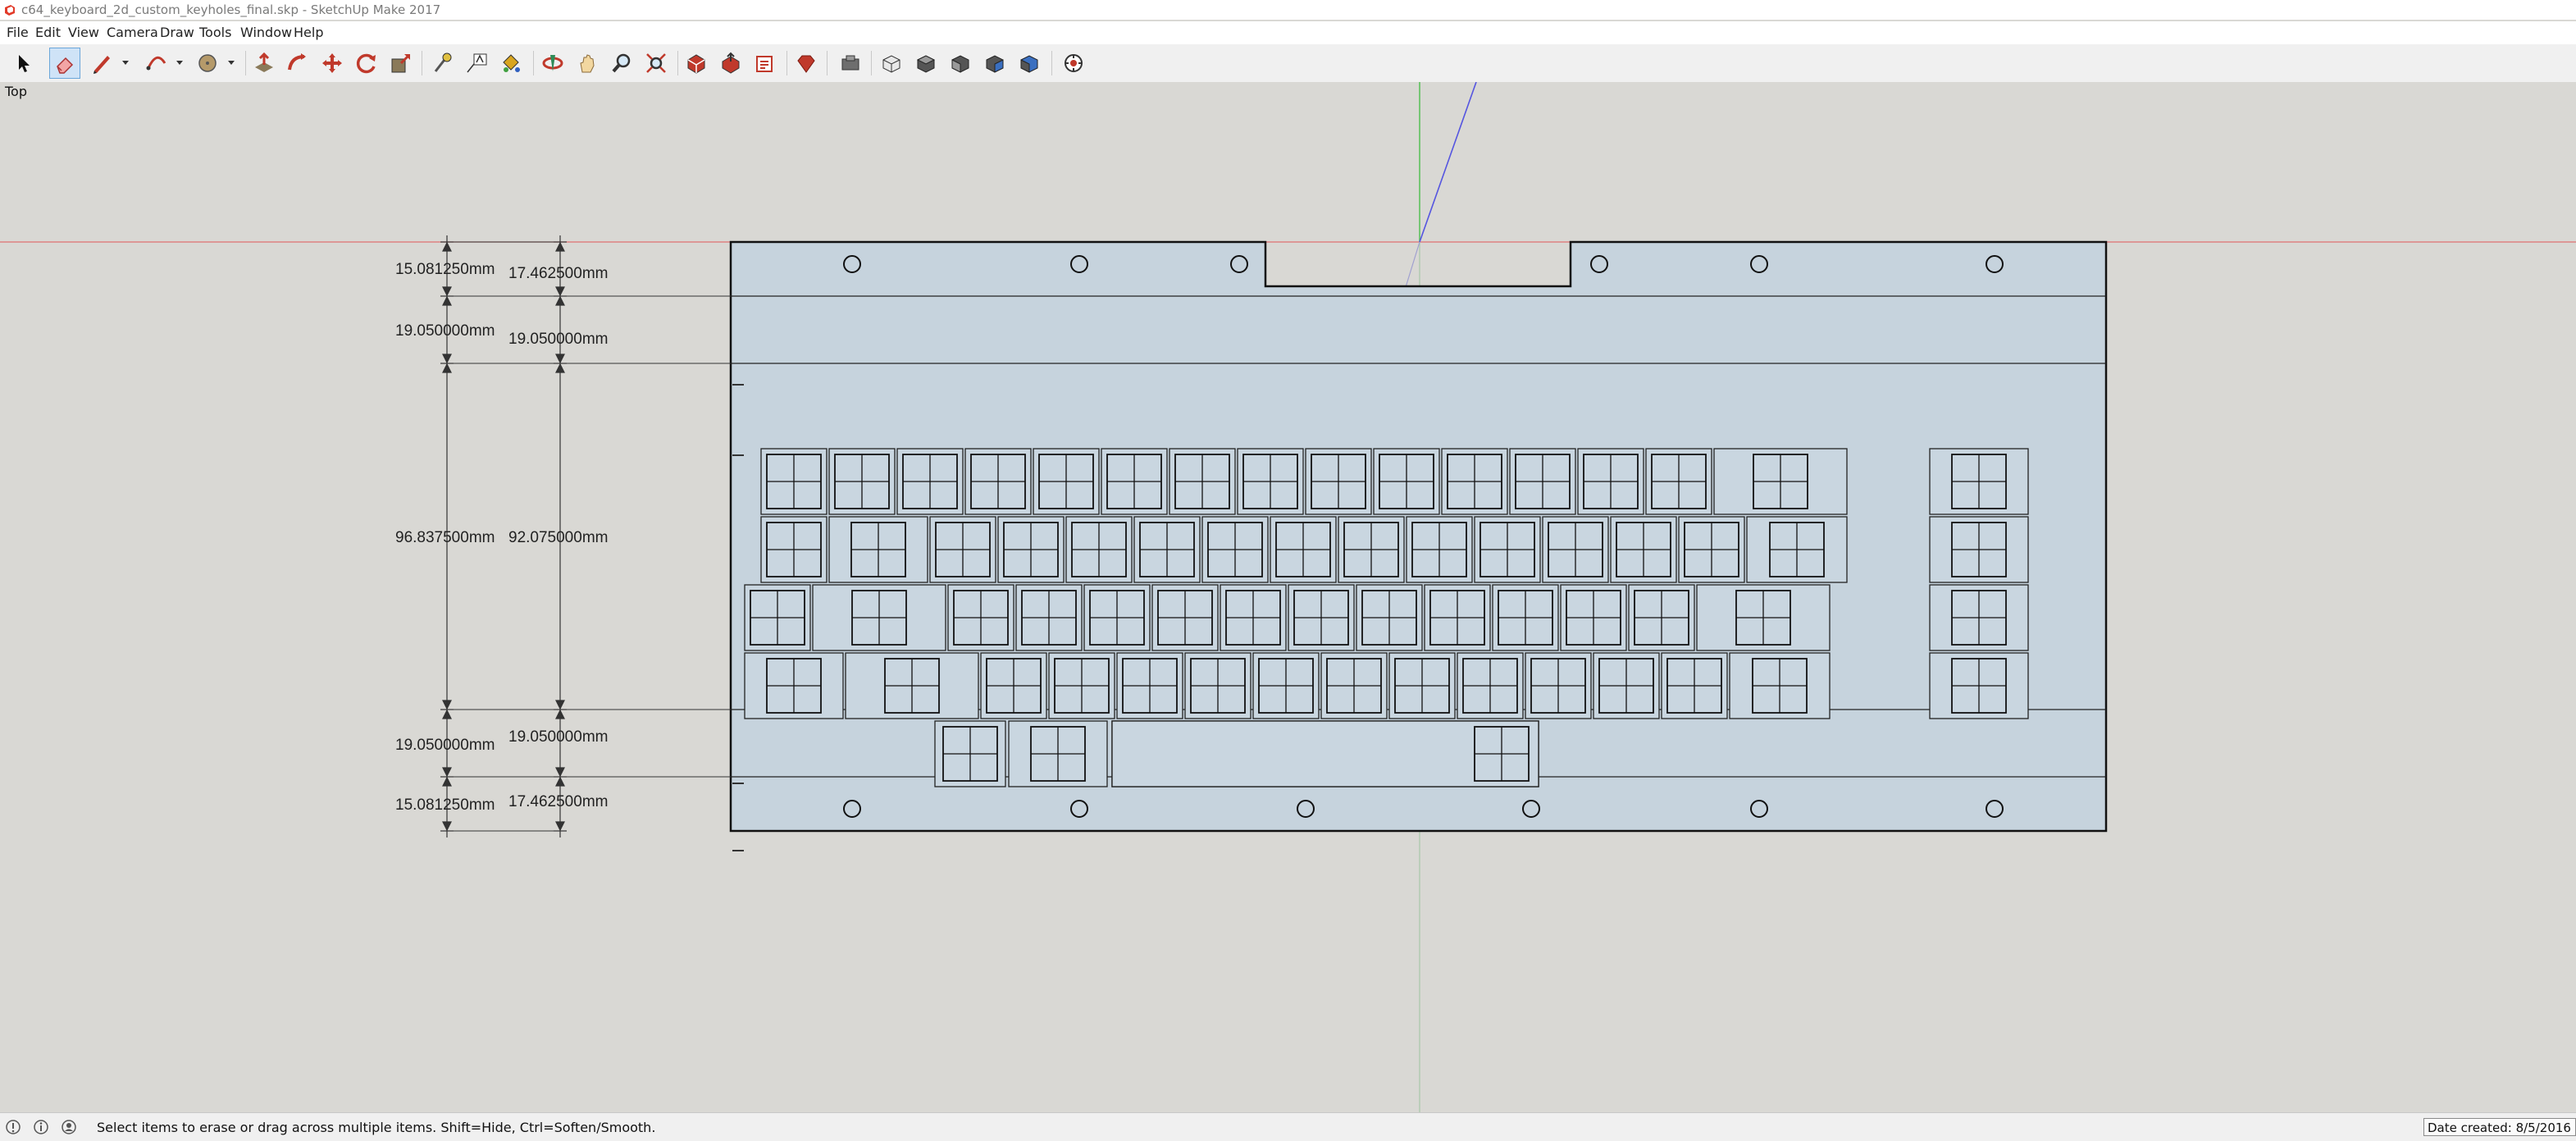 The image size is (2576, 1141). Describe the element at coordinates (179, 63) in the screenshot. I see `arc-dropdown-icon` at that location.